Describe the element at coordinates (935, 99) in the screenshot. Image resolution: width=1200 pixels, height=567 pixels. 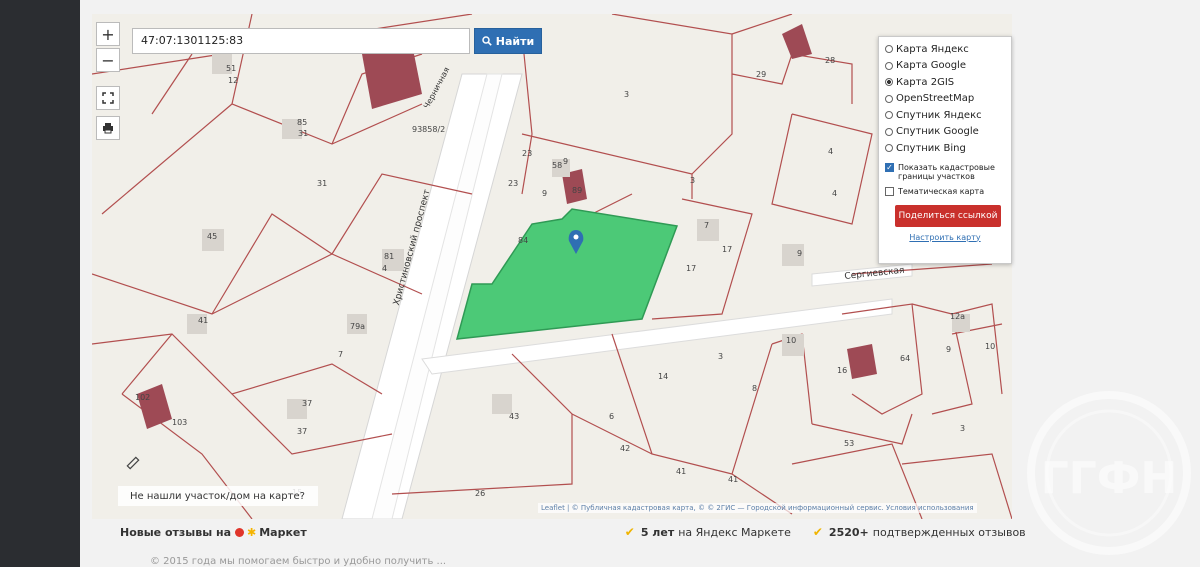
I see `layer-option-label: OpenStreetMap` at that location.